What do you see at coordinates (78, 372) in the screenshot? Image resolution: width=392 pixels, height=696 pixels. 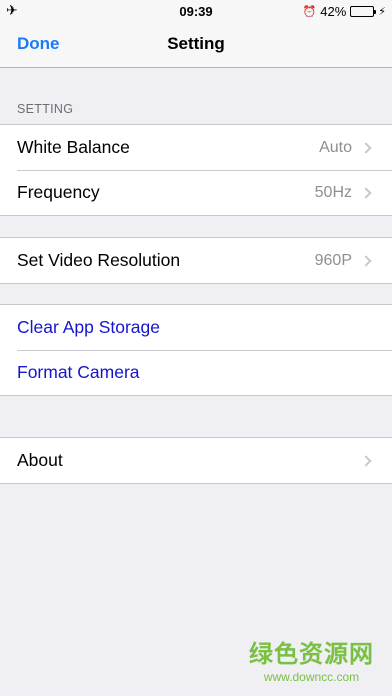 I see `format-camera-label: Format Camera` at bounding box center [78, 372].